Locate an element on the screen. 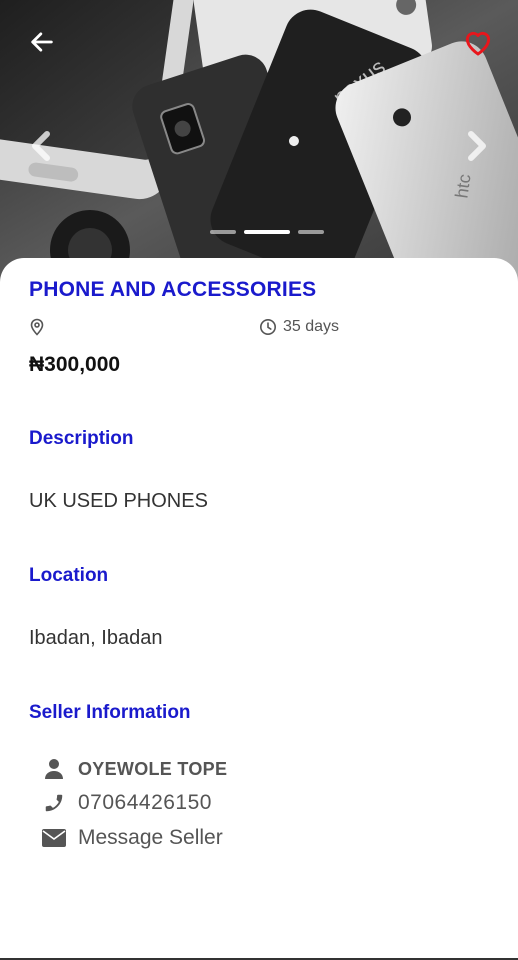  listing-age-text: 35 days is located at coordinates (311, 326).